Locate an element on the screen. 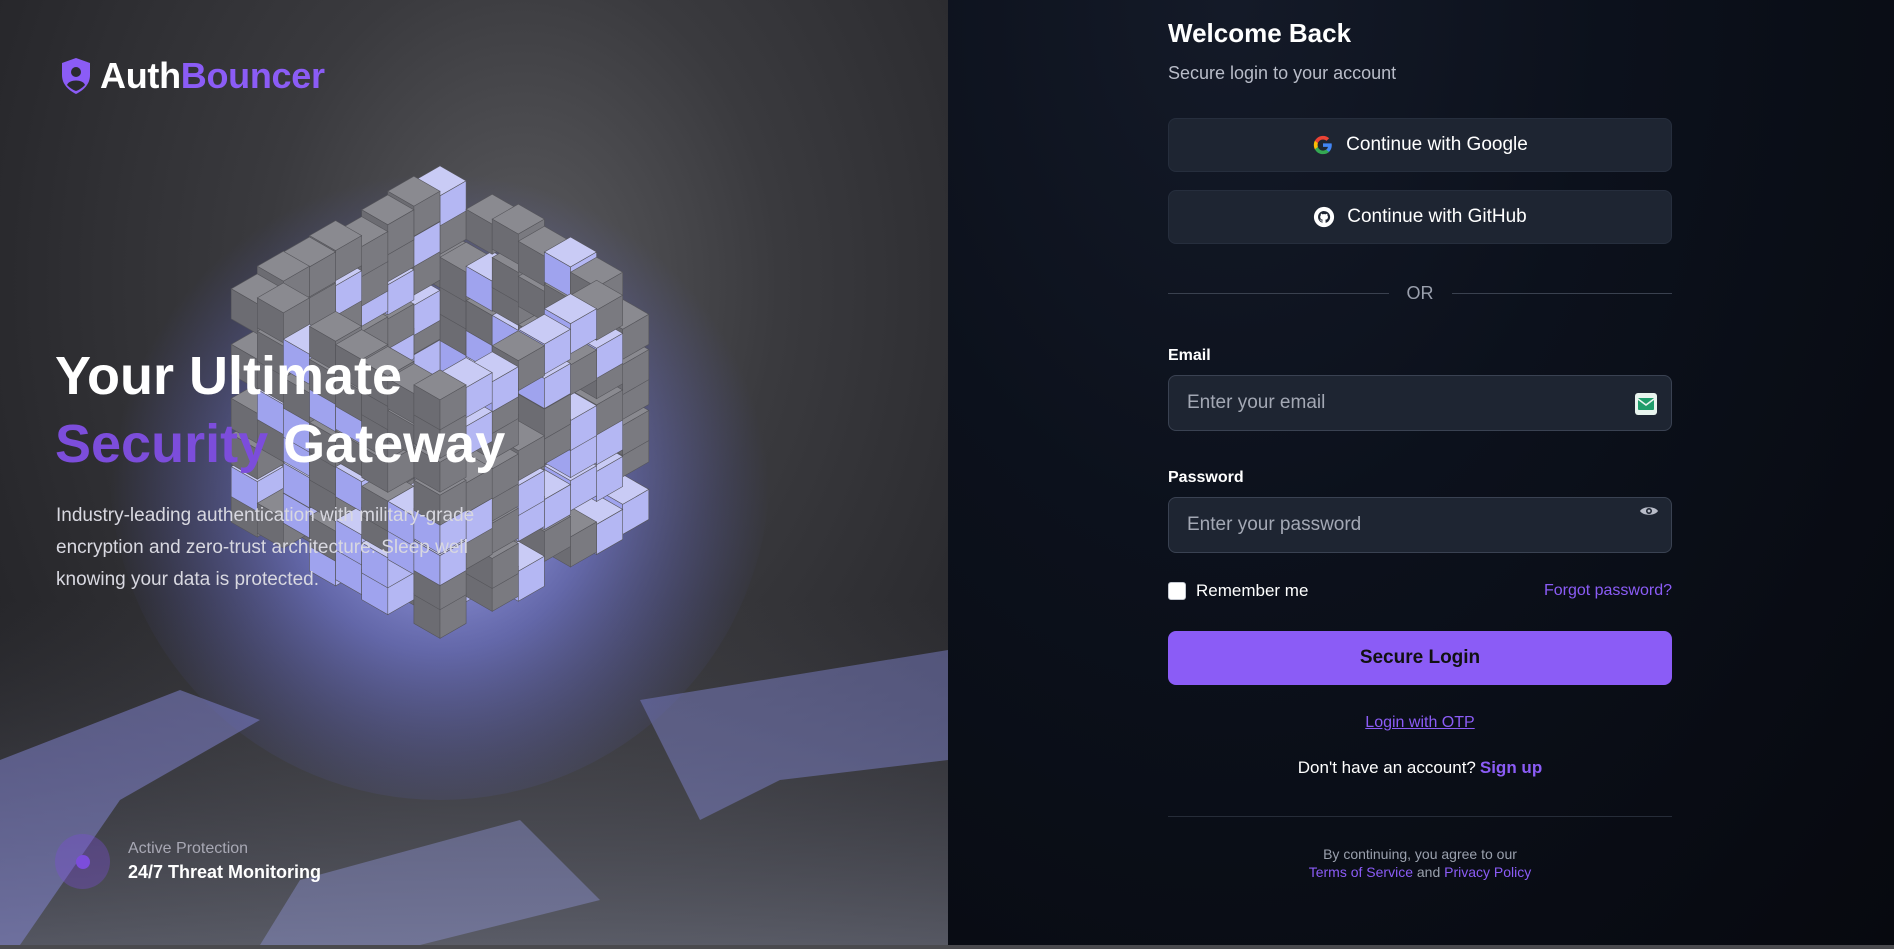 Image resolution: width=1894 pixels, height=949 pixels. password-field-wrapper is located at coordinates (1420, 525).